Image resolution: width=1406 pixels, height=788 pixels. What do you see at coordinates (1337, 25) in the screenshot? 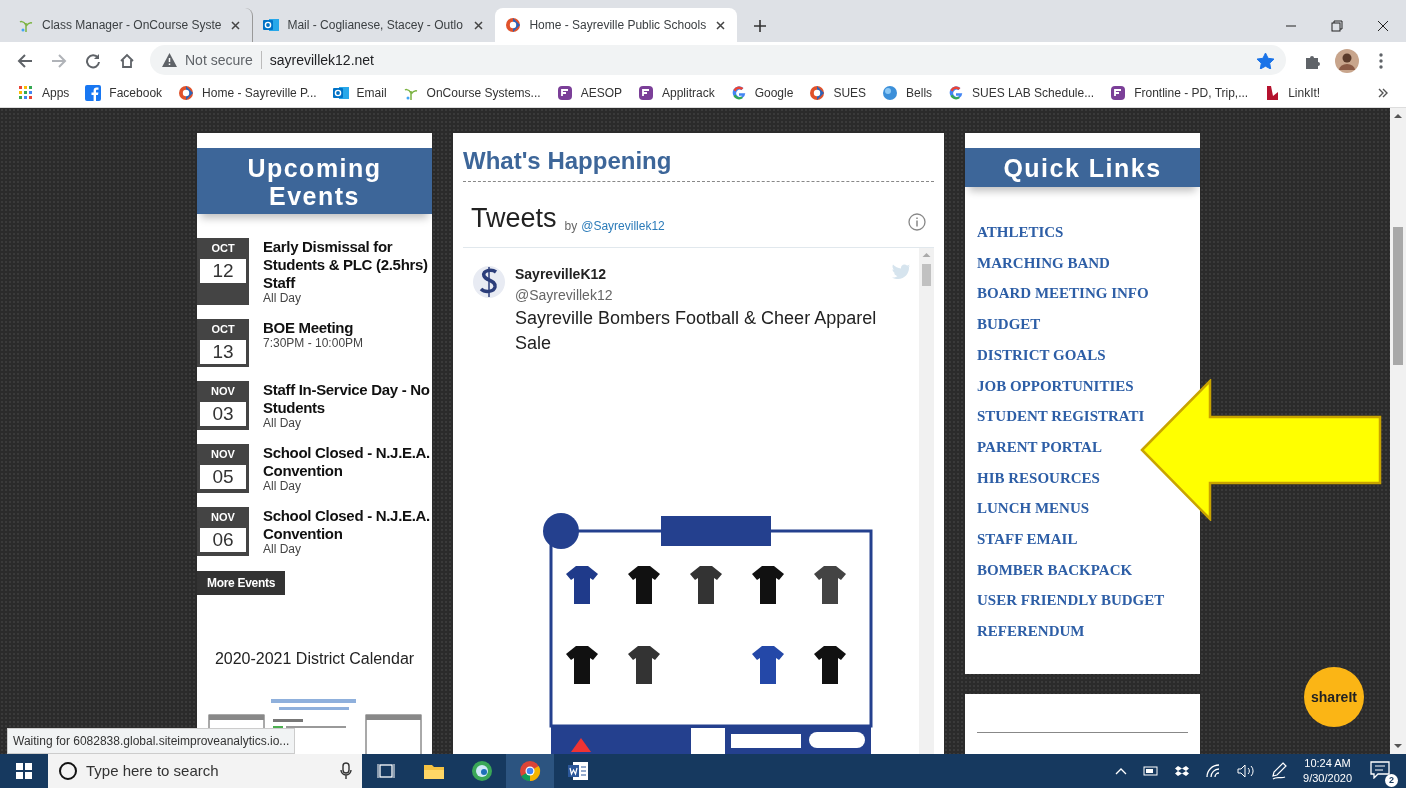
I see `restore-icon` at bounding box center [1337, 25].